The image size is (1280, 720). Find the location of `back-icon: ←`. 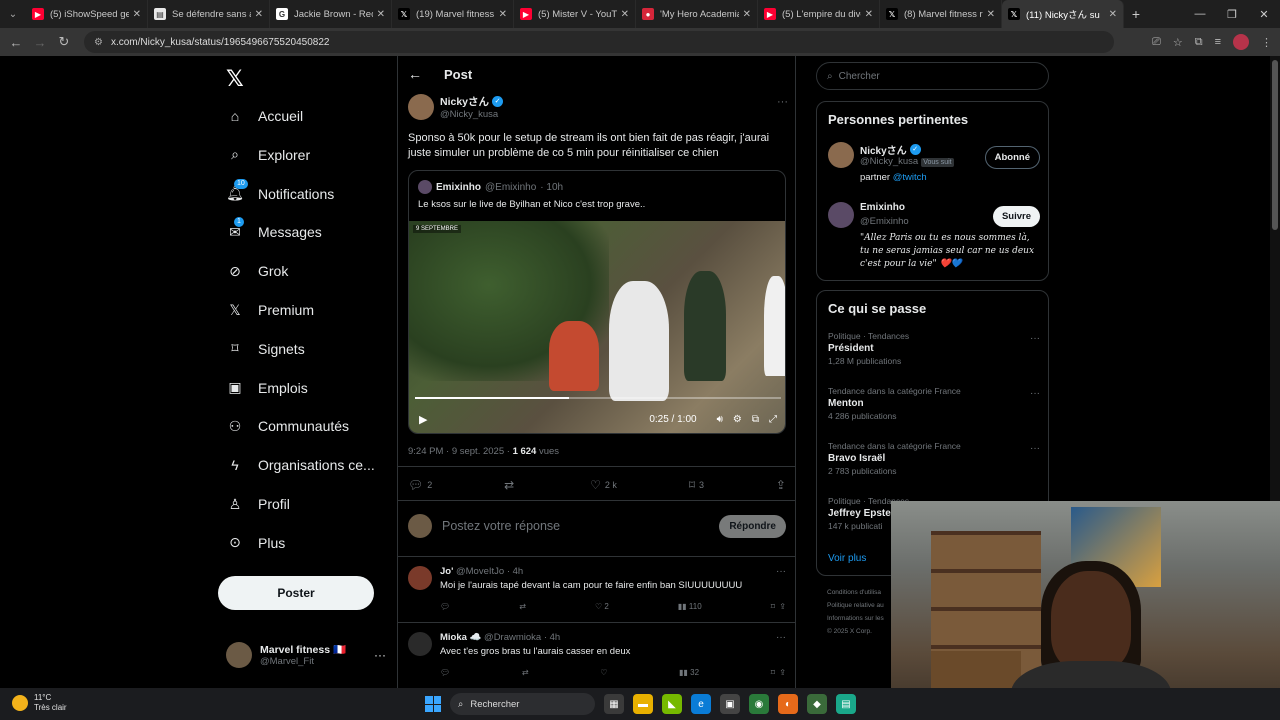

back-icon: ← is located at coordinates (16, 42).